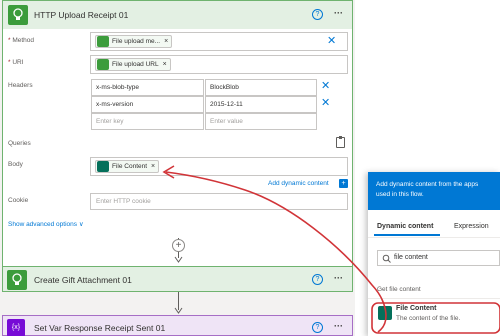 This screenshot has width=500, height=336. What do you see at coordinates (23, 40) in the screenshot?
I see `method-label-text: Method` at bounding box center [23, 40].